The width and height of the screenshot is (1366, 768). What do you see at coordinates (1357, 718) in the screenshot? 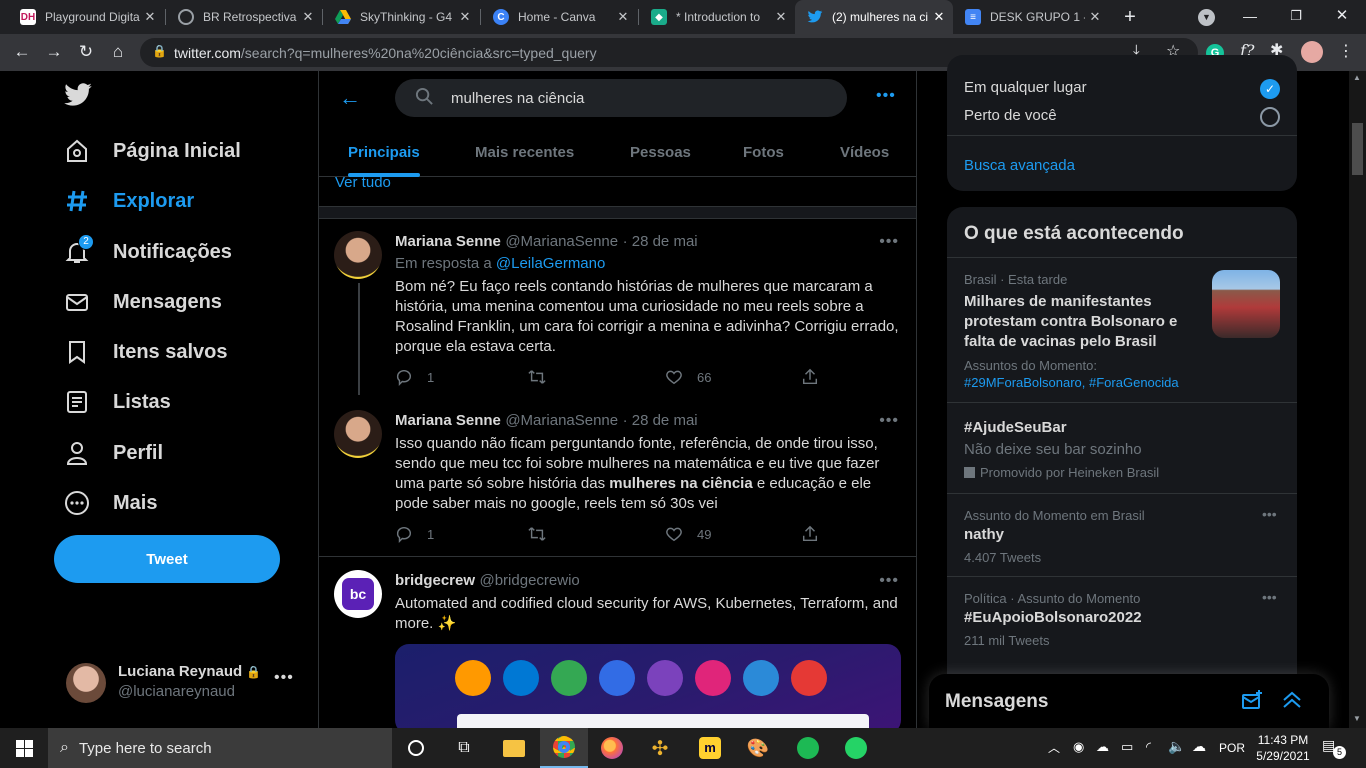
I see `scroll-down-icon: ▼` at bounding box center [1357, 718].